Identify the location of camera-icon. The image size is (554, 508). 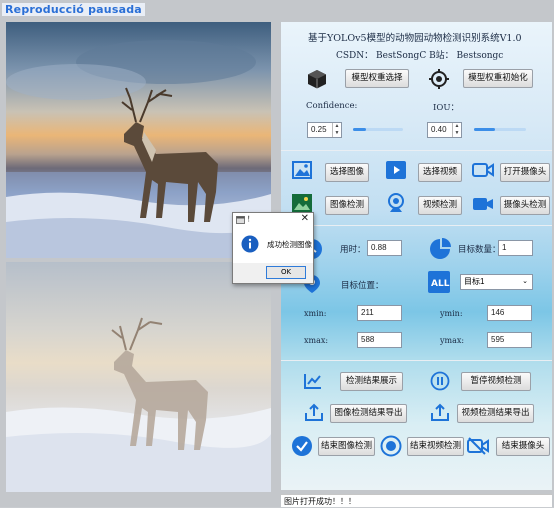
(483, 172).